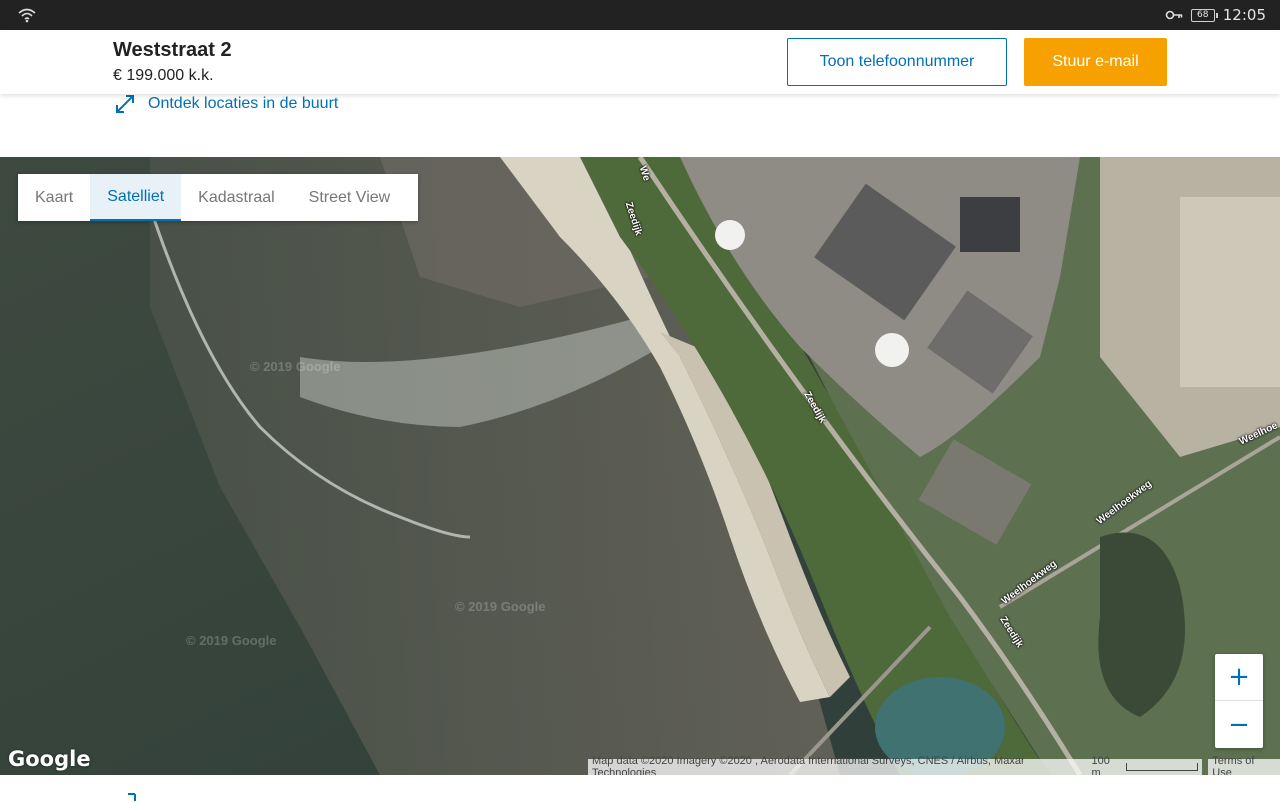 This screenshot has height=803, width=1280. Describe the element at coordinates (136, 197) in the screenshot. I see `tab-satelliet: Satelliet` at that location.